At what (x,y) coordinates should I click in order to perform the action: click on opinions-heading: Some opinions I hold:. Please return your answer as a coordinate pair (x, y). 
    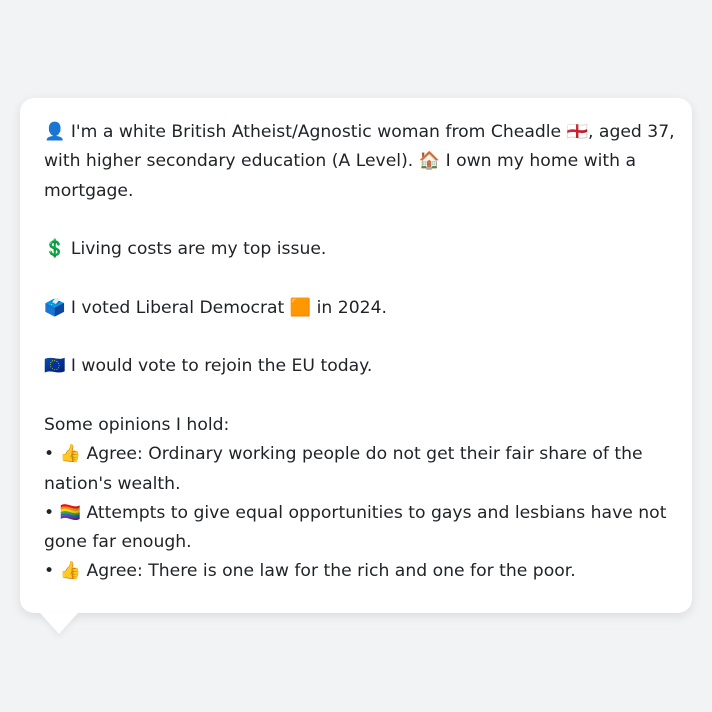
    Looking at the image, I should click on (137, 424).